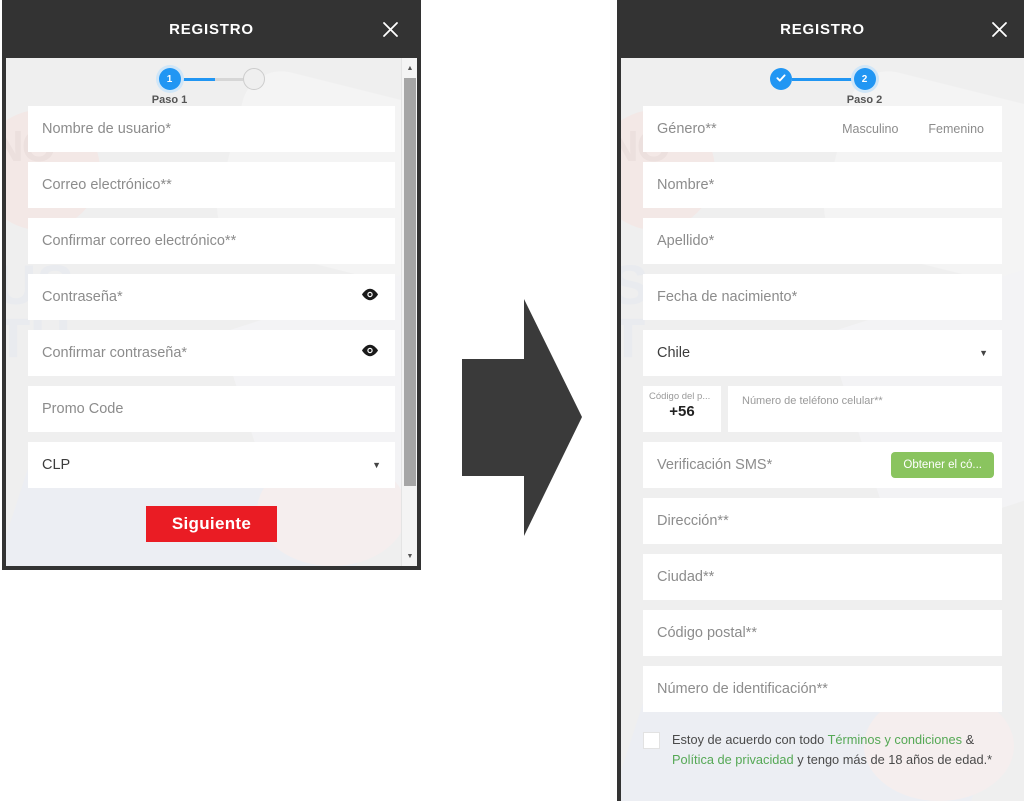 This screenshot has width=1024, height=801. I want to click on step-1-label: Paso 1, so click(169, 100).